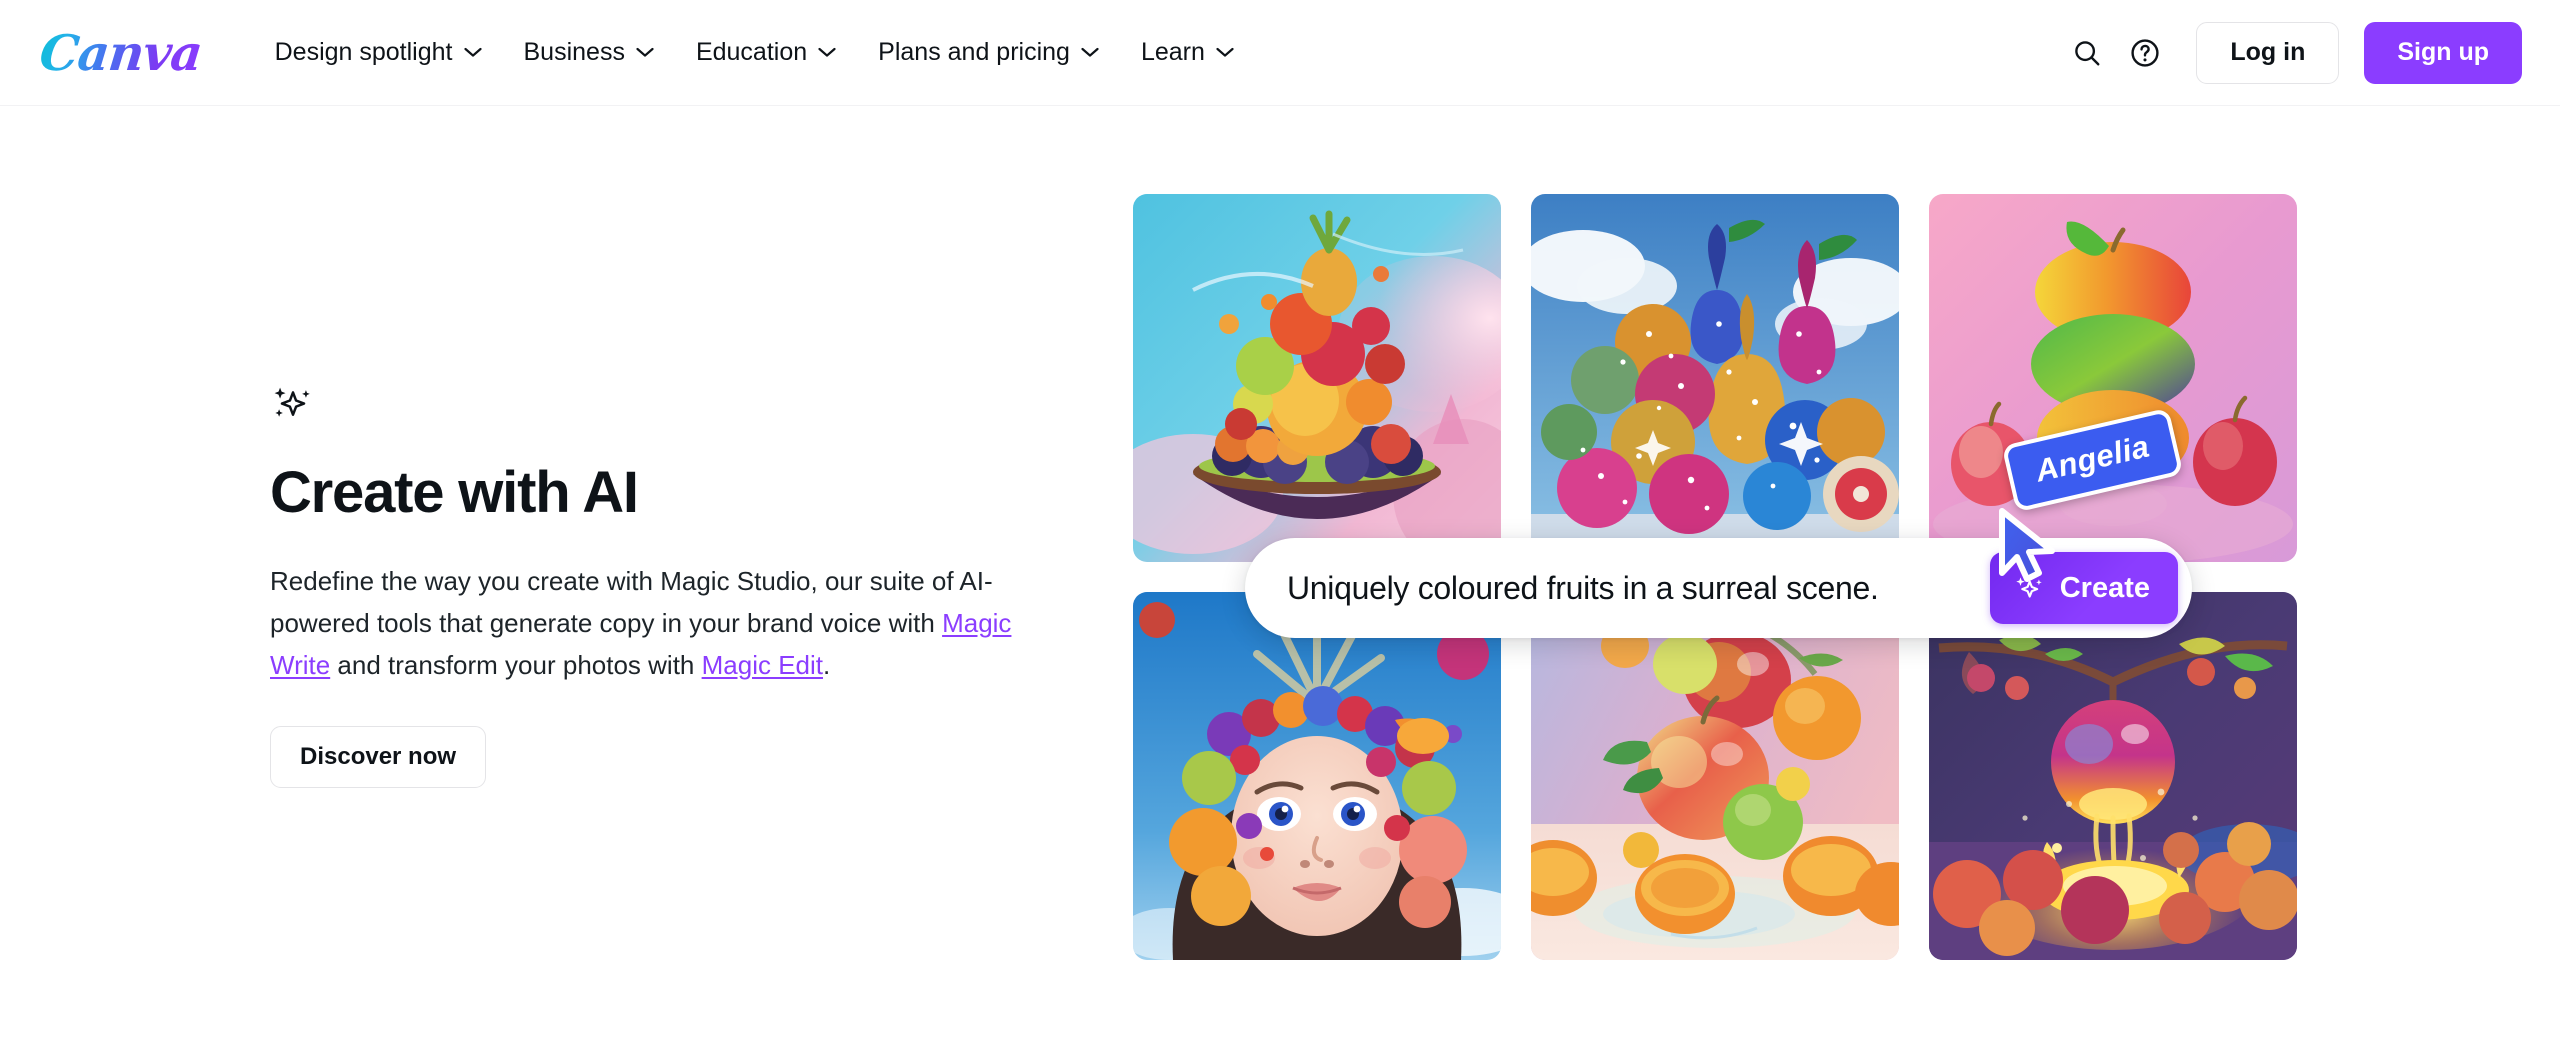 The image size is (2560, 1061). Describe the element at coordinates (516, 665) in the screenshot. I see `hero-description-part2: and transform your photos with` at that location.